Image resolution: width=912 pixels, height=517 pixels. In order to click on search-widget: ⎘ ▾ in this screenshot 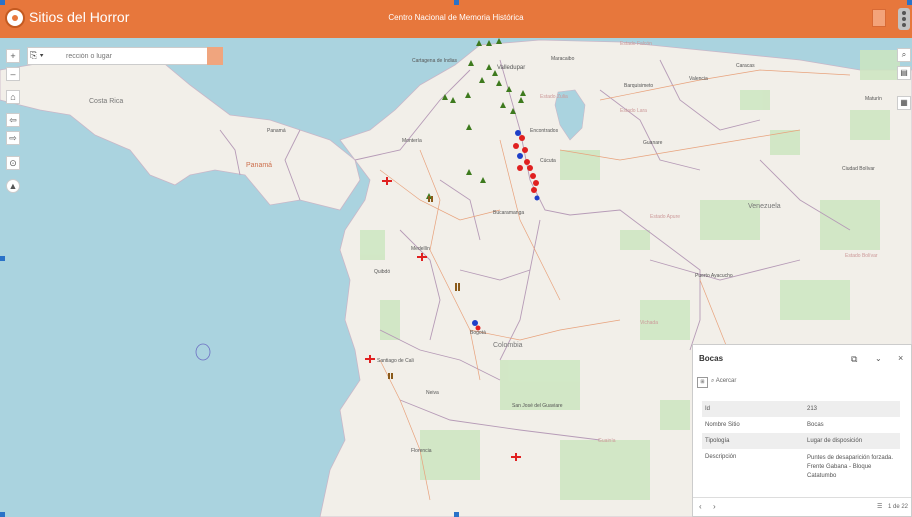, I will do `click(125, 56)`.